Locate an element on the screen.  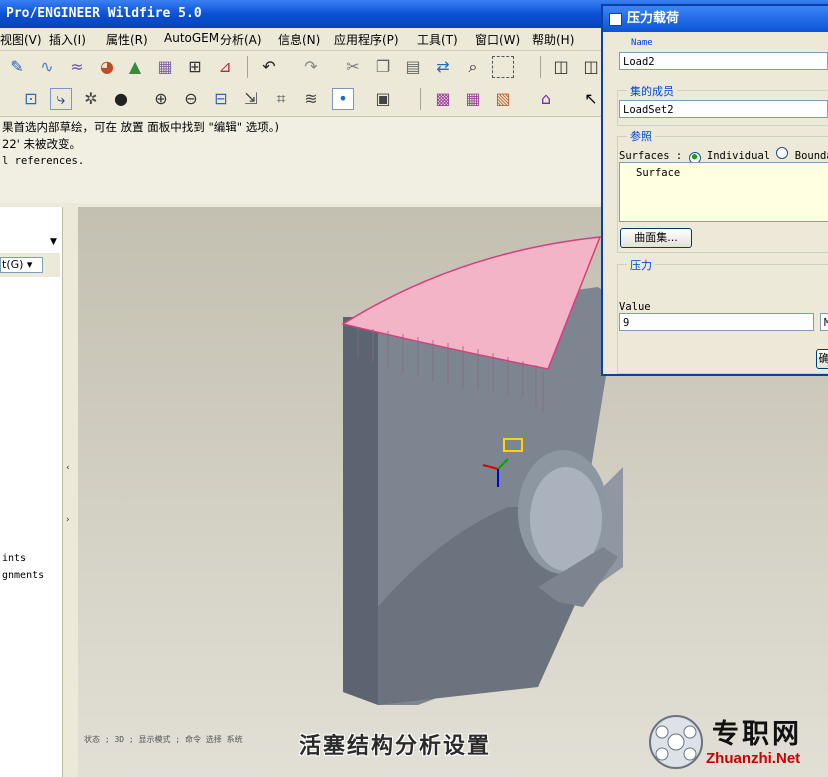
model-tree-icon: ▣ is located at coordinates (383, 99).